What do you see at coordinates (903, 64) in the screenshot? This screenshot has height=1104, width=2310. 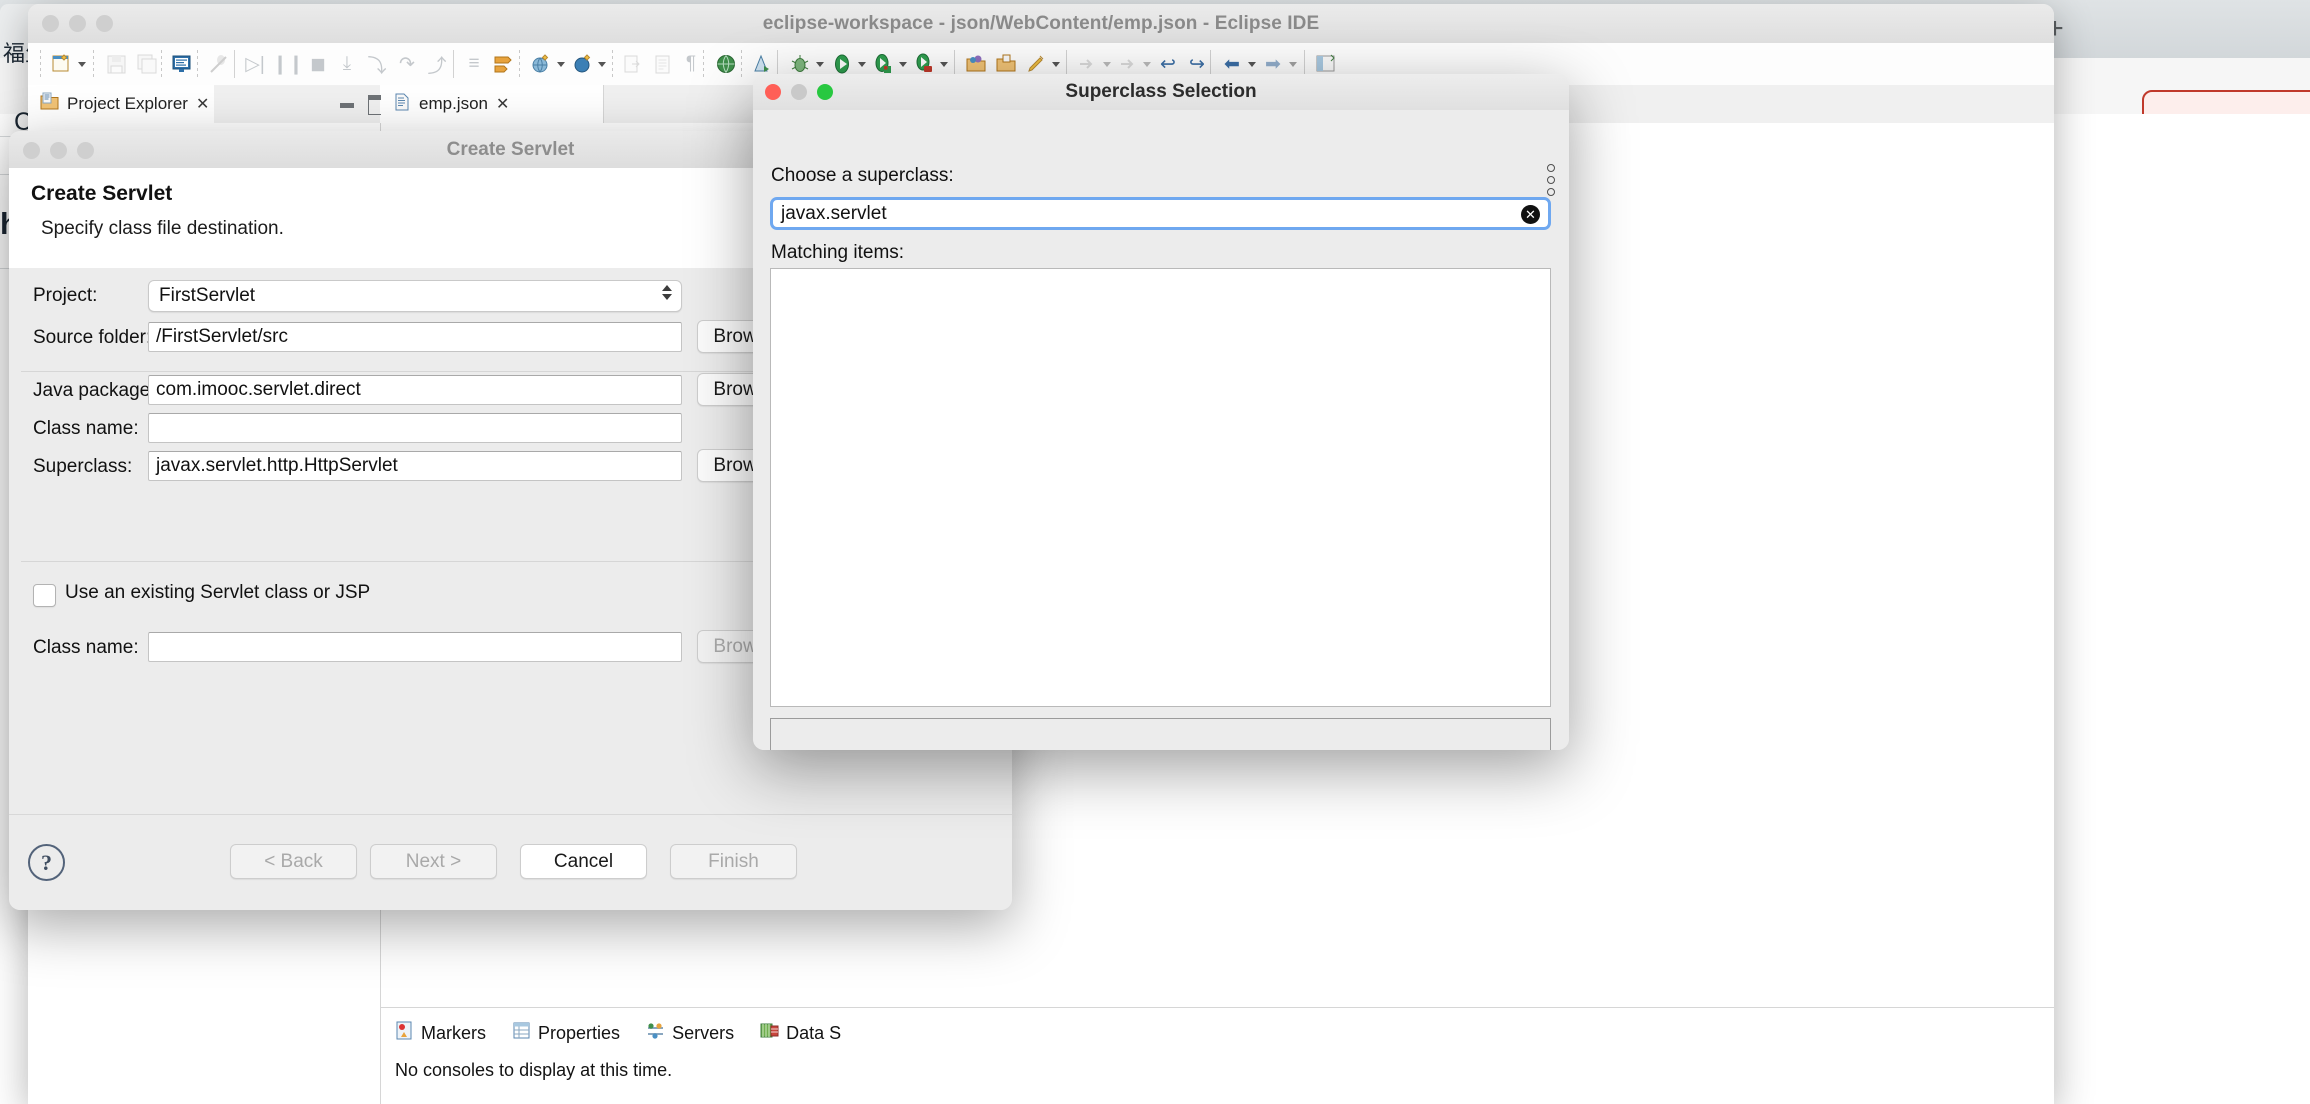 I see `run-server-caret-icon` at bounding box center [903, 64].